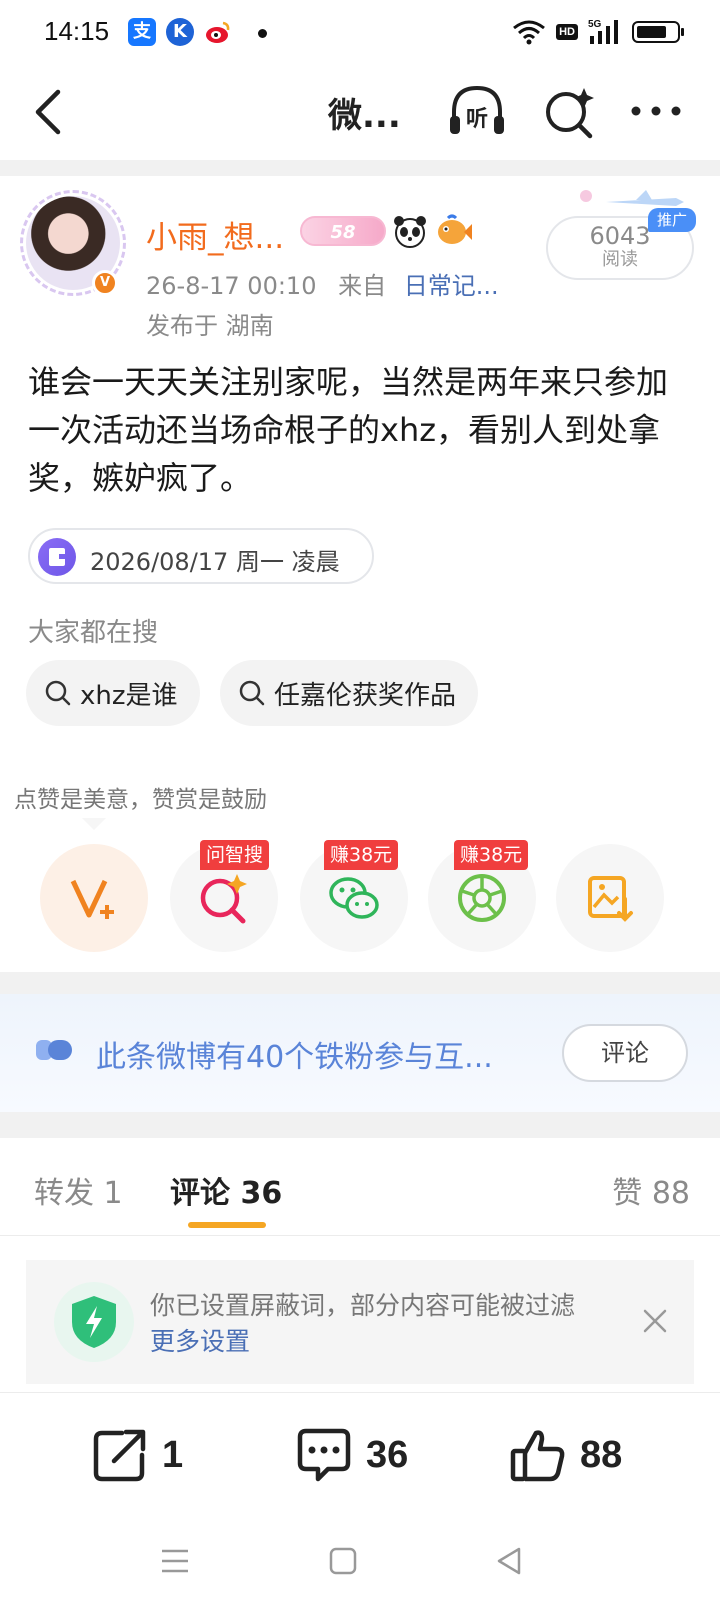 Image resolution: width=720 pixels, height=1612 pixels. I want to click on status-bar: 14:15 支 K HD 5G, so click(360, 32).